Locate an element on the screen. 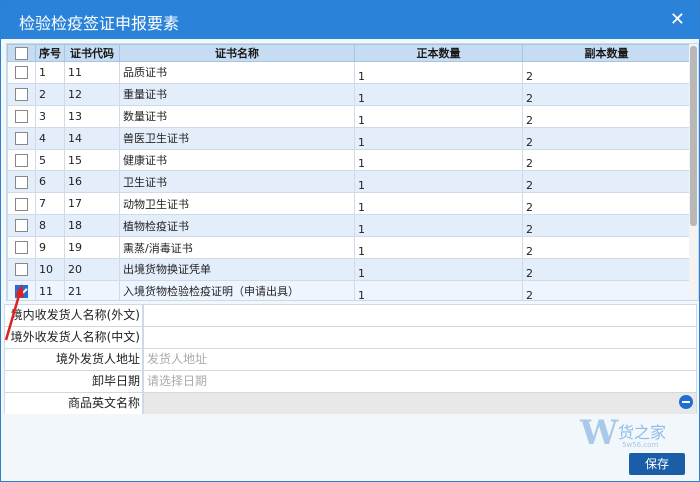 The height and width of the screenshot is (482, 700). table-header-row: 序号 证书代码 证书名称 正本数量 副本数量 is located at coordinates (349, 53).